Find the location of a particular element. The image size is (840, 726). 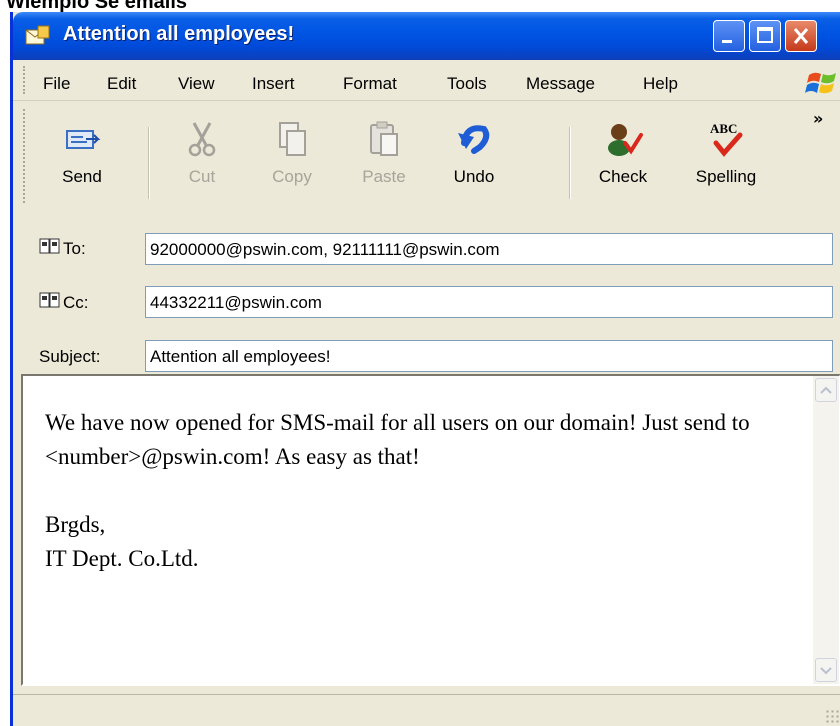

undo-label: Undo is located at coordinates (474, 176).